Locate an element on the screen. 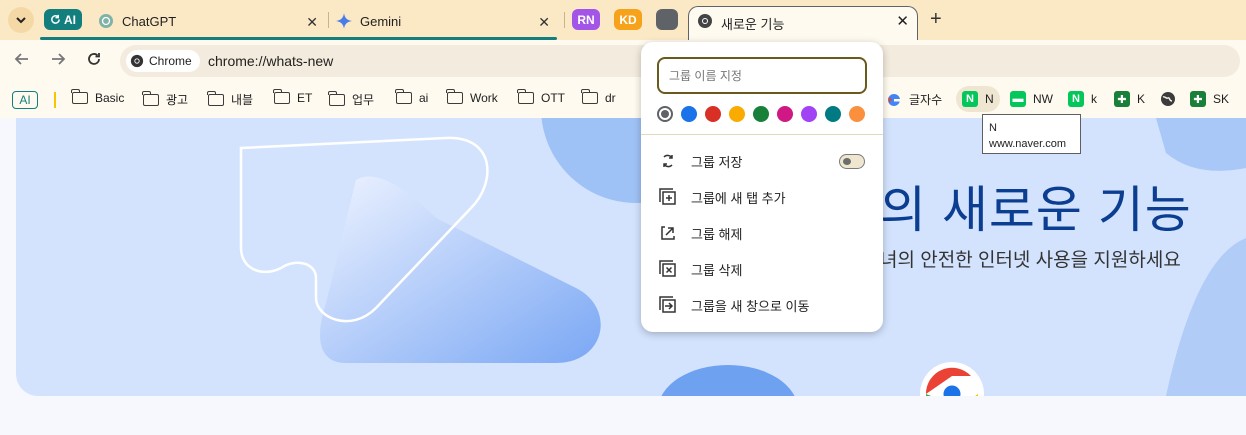 The image size is (1246, 435). tab-whats-new: 새로운 기능 ✕ is located at coordinates (803, 24).